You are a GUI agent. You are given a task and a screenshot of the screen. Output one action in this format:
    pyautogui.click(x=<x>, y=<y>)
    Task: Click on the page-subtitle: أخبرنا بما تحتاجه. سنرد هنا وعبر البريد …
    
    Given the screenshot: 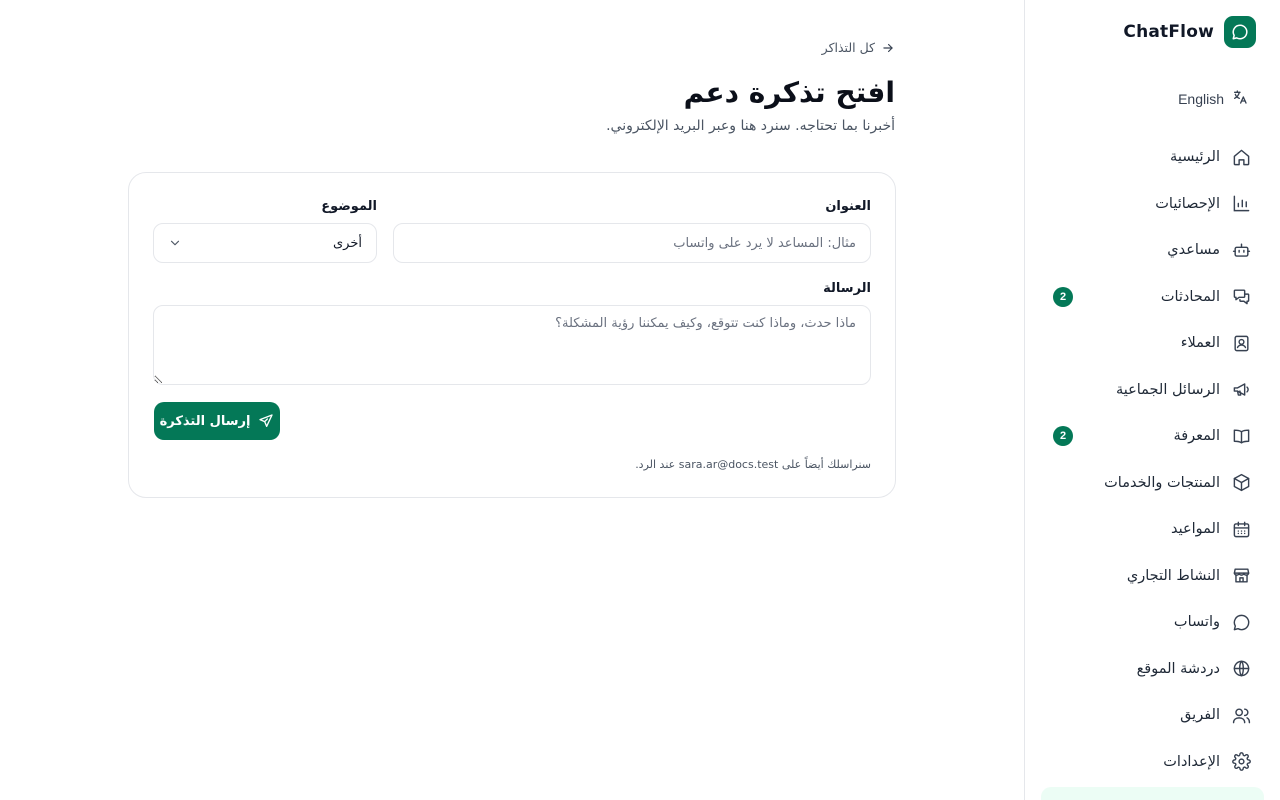 What is the action you would take?
    pyautogui.click(x=750, y=126)
    